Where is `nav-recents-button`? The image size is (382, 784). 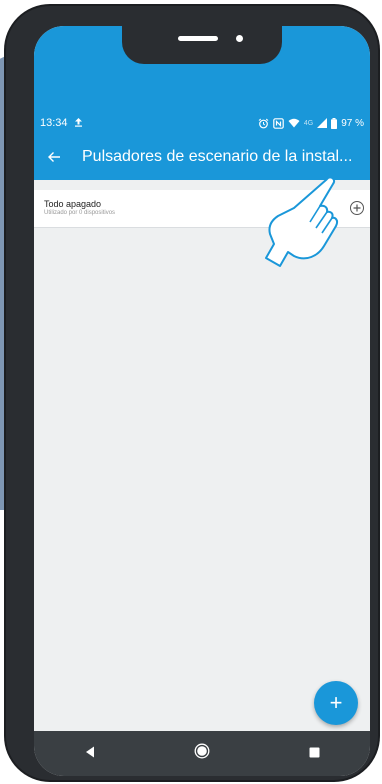
nav-recents-button is located at coordinates (314, 754).